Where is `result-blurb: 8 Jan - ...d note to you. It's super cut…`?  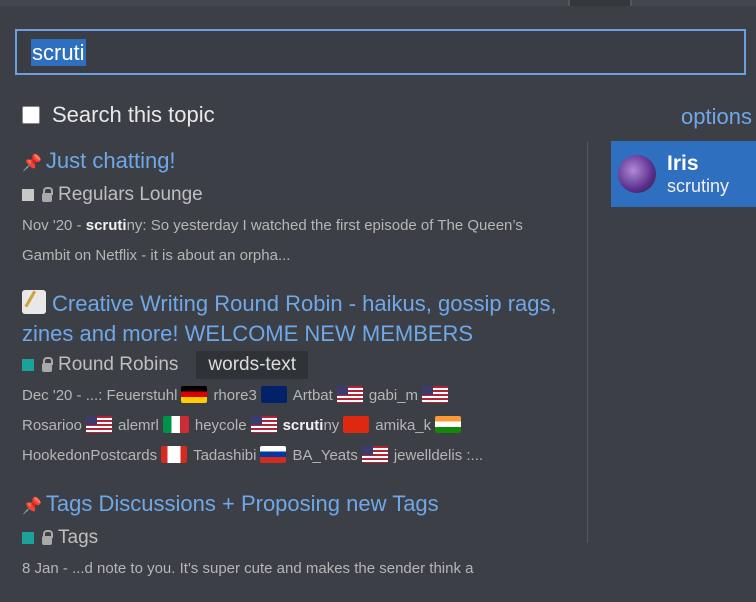 result-blurb: 8 Jan - ...d note to you. It's super cut… is located at coordinates (292, 569).